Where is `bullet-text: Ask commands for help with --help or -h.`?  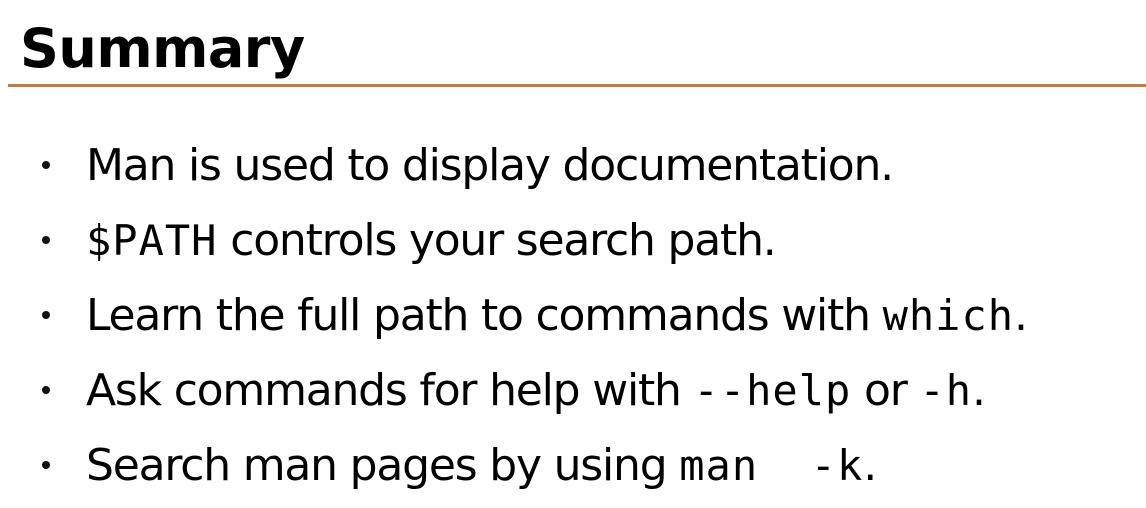 bullet-text: Ask commands for help with --help or -h. is located at coordinates (536, 391).